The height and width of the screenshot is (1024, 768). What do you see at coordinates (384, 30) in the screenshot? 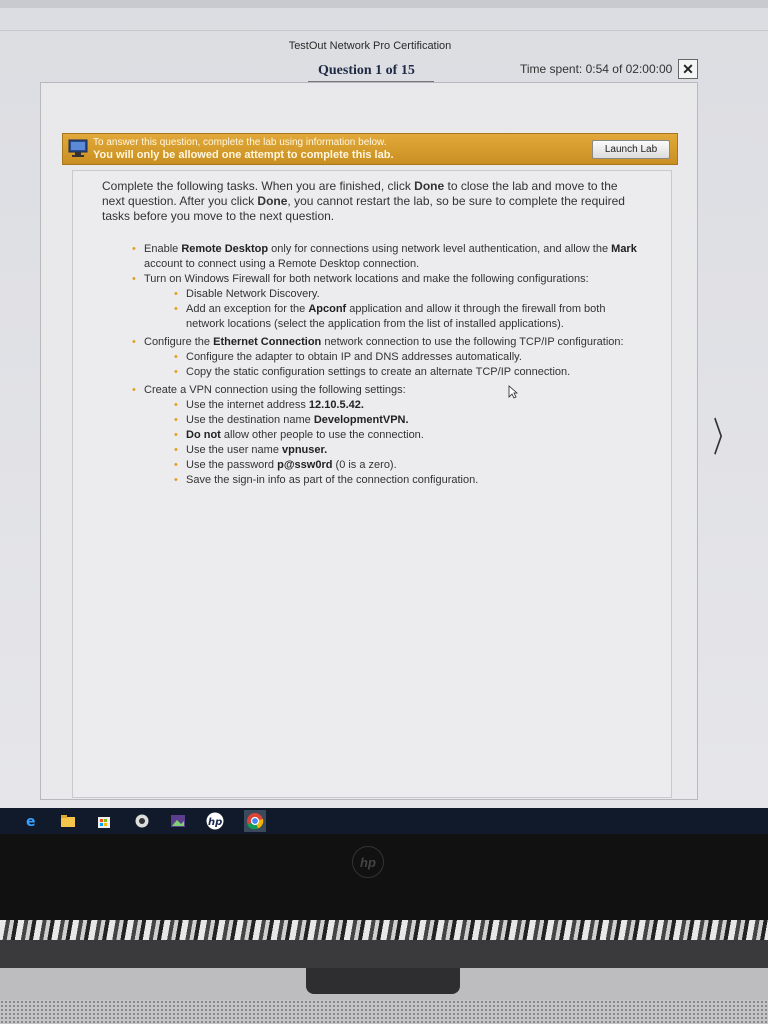
I see `header-divider` at bounding box center [384, 30].